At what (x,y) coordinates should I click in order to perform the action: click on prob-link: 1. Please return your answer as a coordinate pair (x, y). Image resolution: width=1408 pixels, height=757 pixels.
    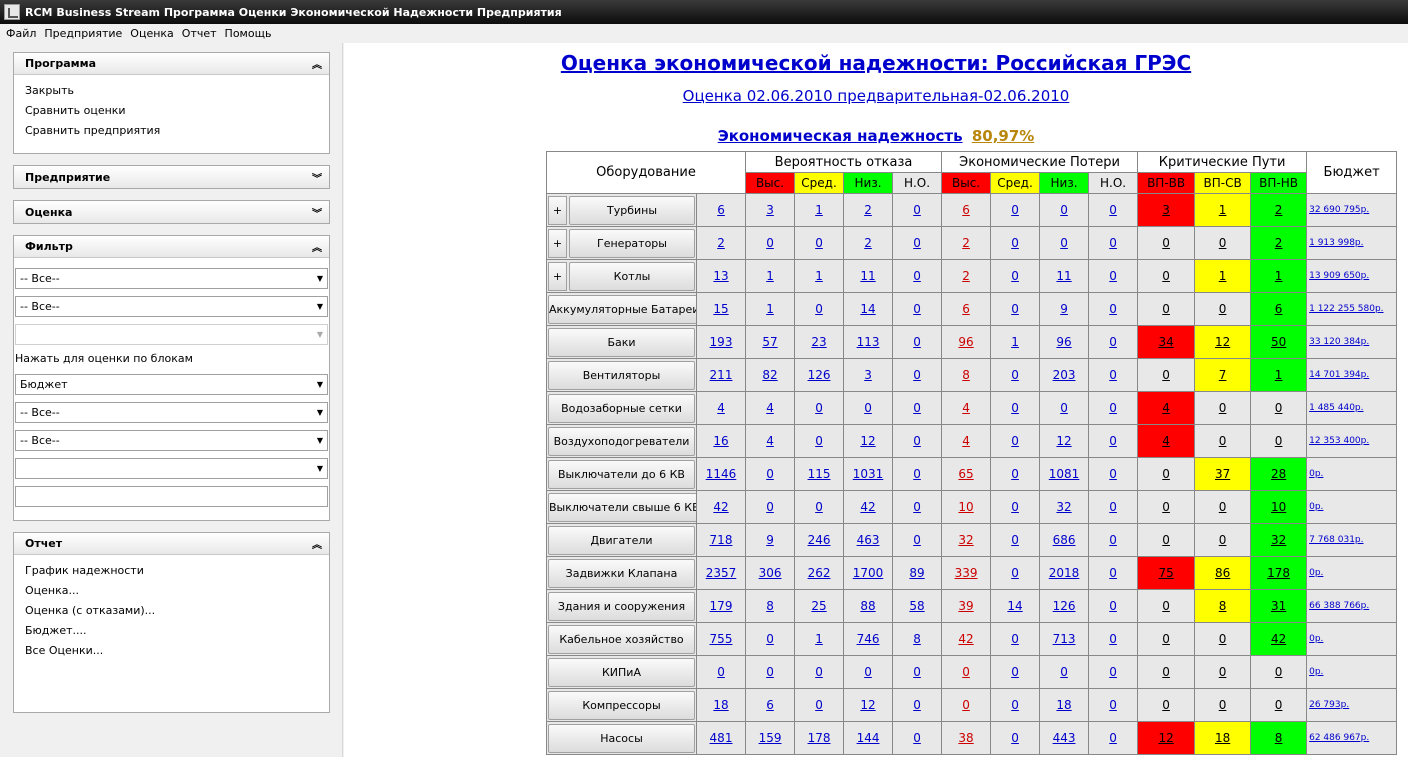
    Looking at the image, I should click on (819, 639).